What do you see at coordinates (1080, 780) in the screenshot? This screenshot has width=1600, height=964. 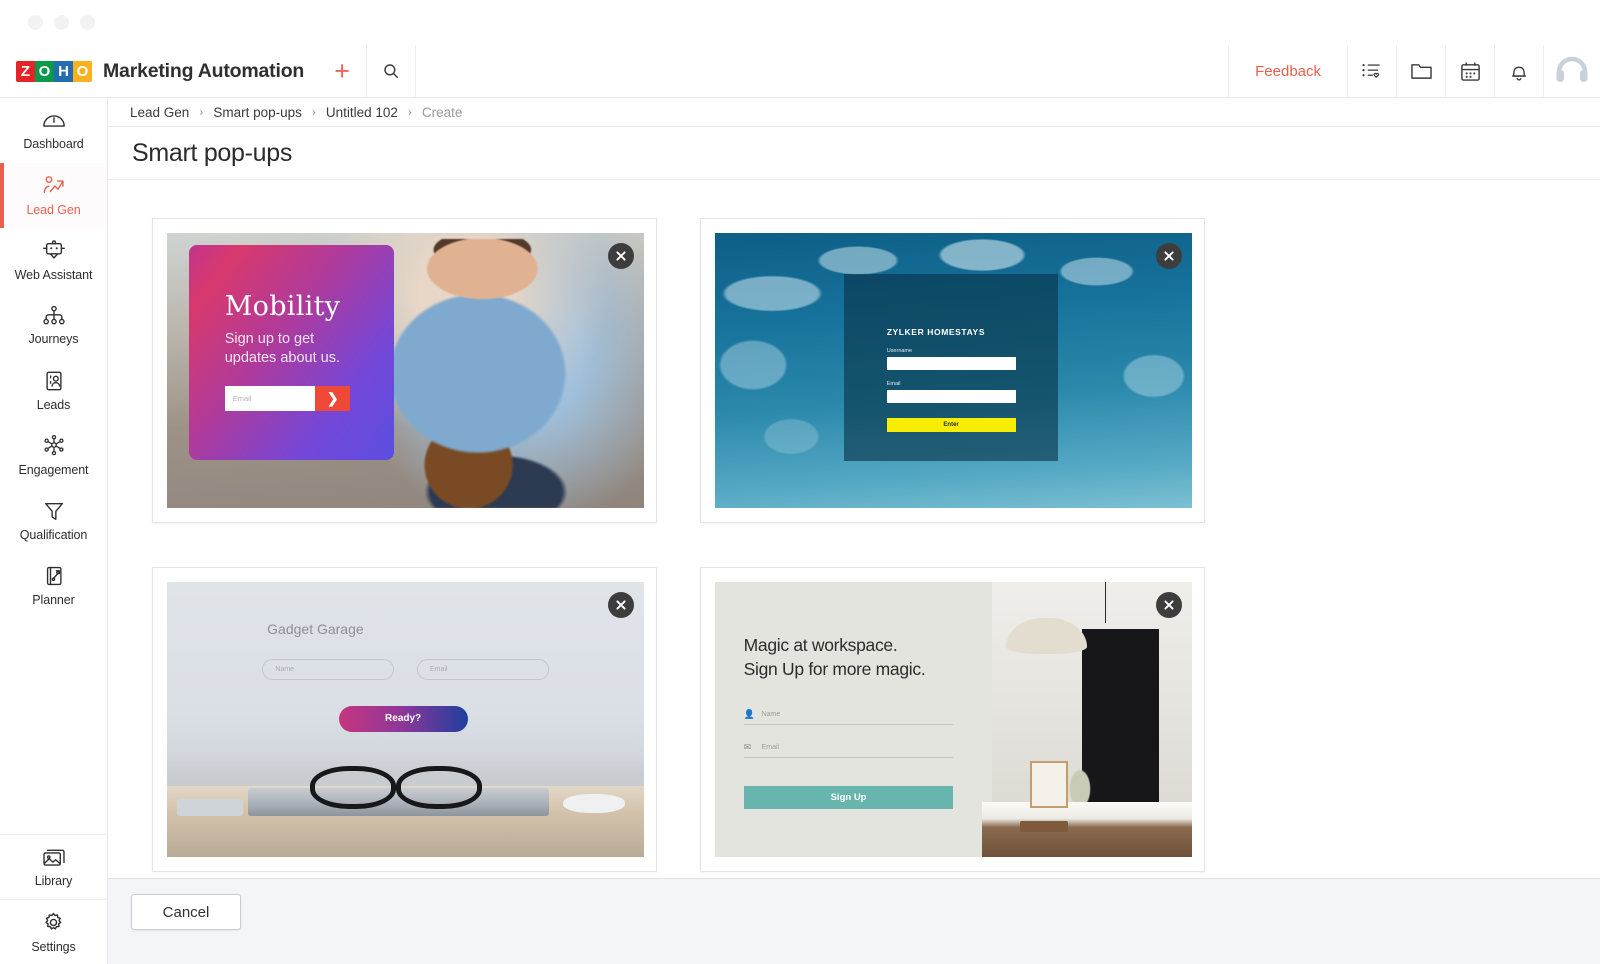 I see `photo-plant` at bounding box center [1080, 780].